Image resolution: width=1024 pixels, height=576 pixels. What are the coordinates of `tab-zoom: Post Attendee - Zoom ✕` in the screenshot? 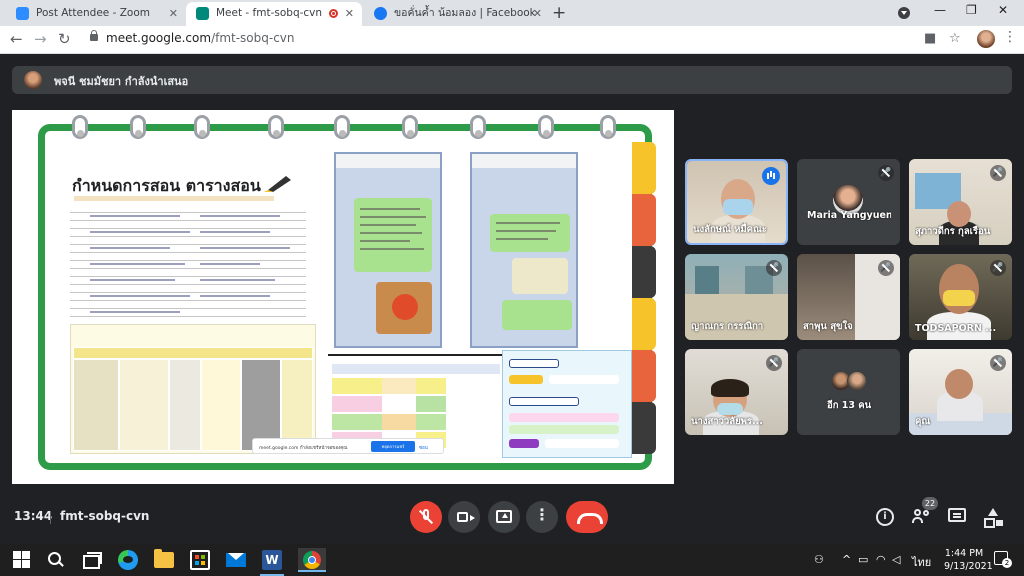 It's located at (96, 14).